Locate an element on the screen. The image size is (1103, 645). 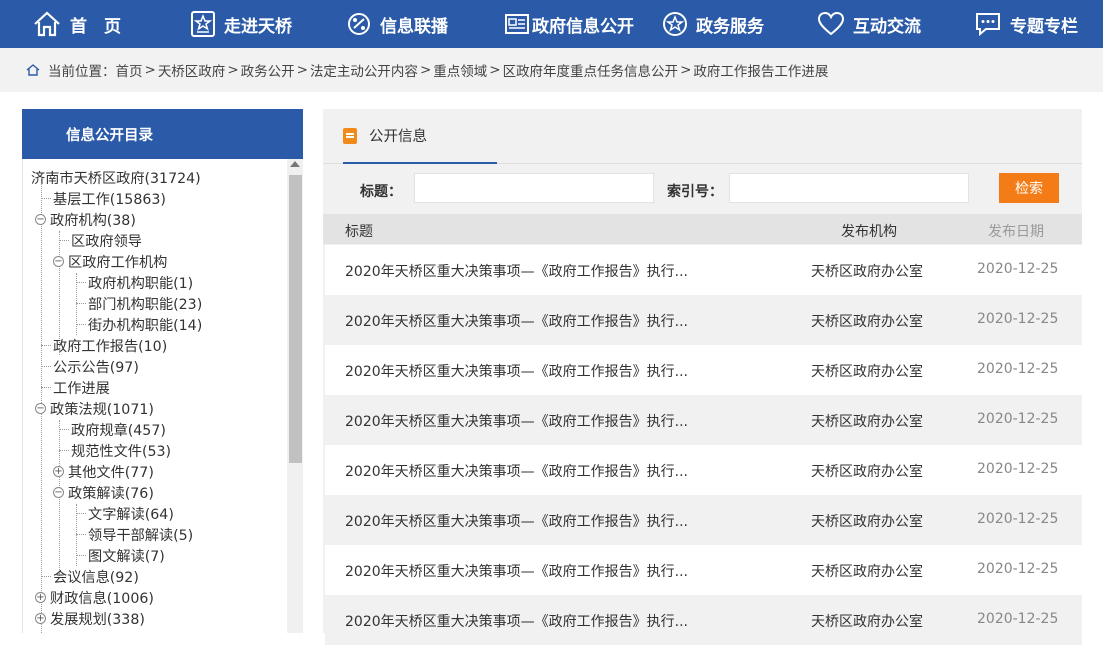
tree-item-label: 工作进展 is located at coordinates (81, 388).